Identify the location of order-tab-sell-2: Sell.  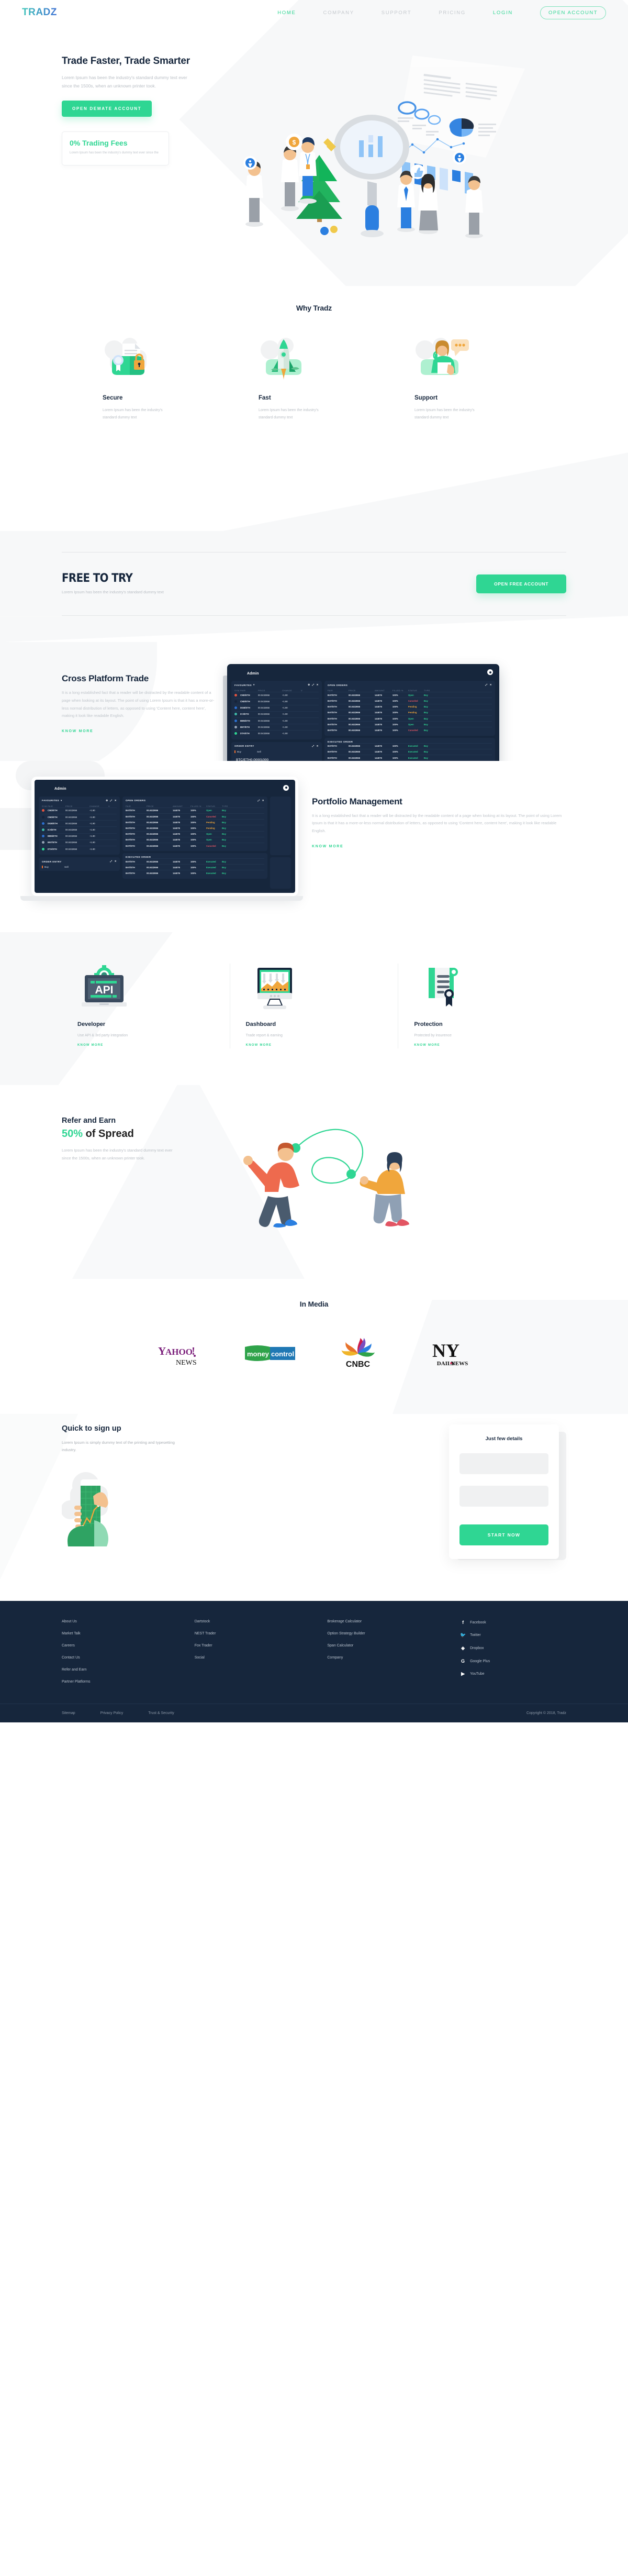
(72, 867).